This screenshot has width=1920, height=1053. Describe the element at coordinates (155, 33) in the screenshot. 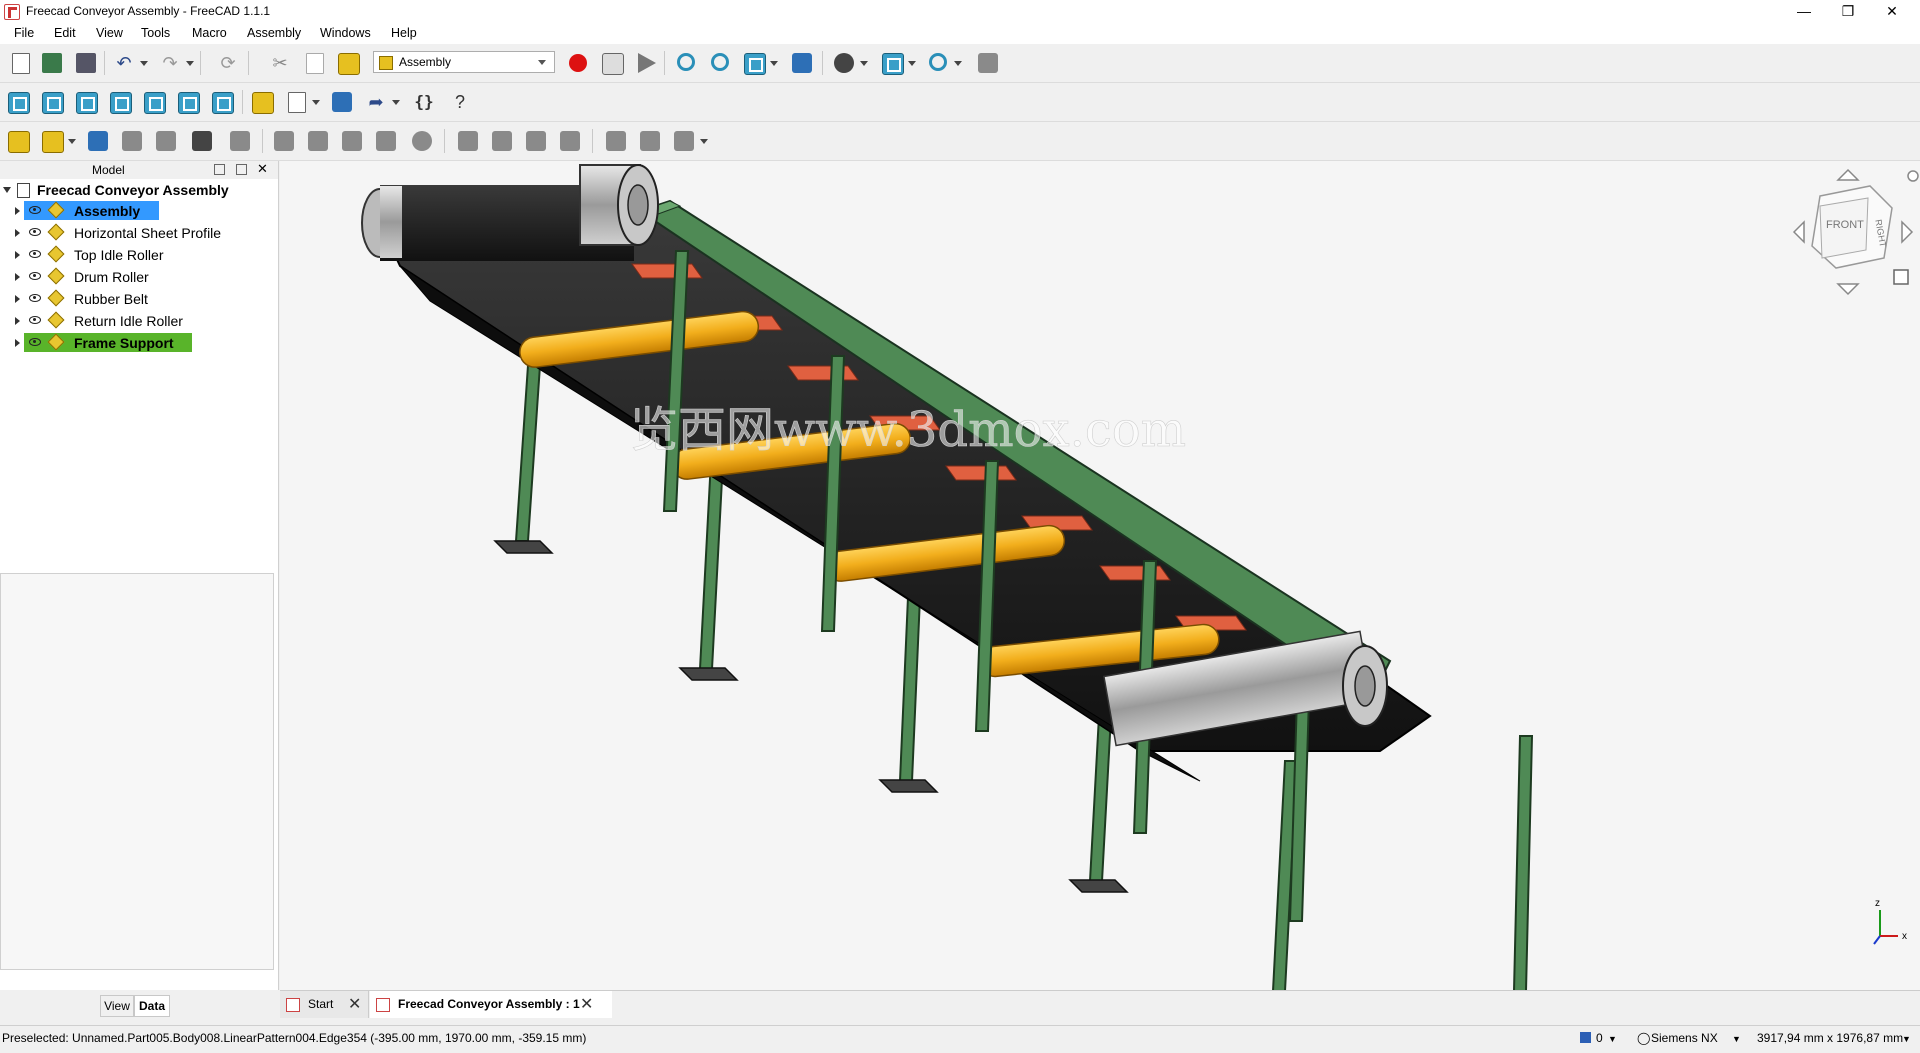

I see `menu-tools: Tools` at that location.